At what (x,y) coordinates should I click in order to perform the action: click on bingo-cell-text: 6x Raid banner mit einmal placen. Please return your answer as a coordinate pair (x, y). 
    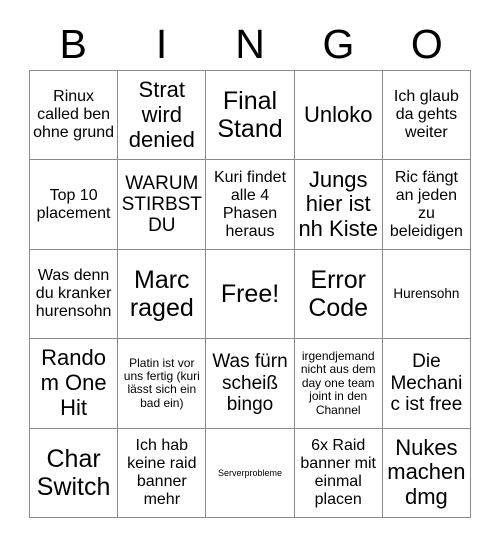
    Looking at the image, I should click on (338, 472).